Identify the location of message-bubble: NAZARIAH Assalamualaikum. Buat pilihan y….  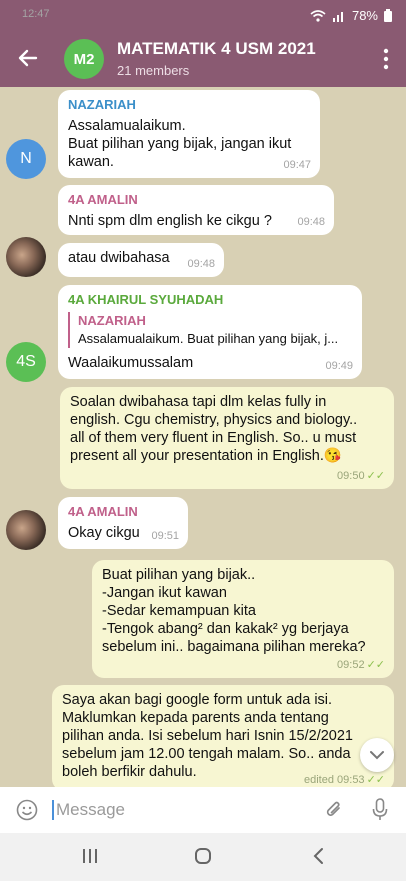
(189, 134).